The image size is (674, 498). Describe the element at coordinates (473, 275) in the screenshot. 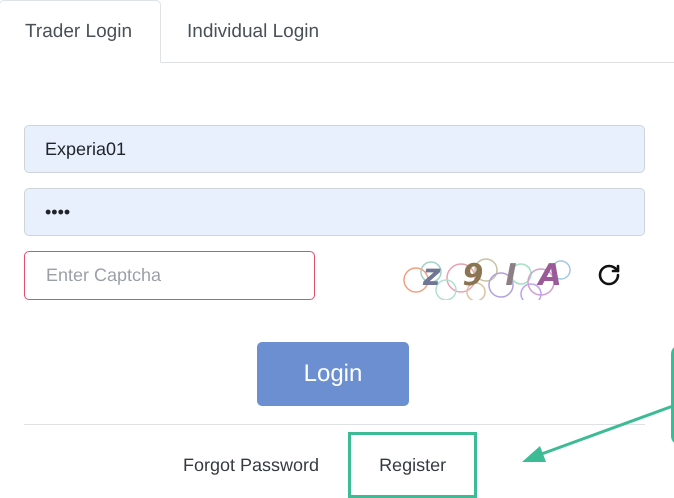

I see `captcha-character: 9` at that location.